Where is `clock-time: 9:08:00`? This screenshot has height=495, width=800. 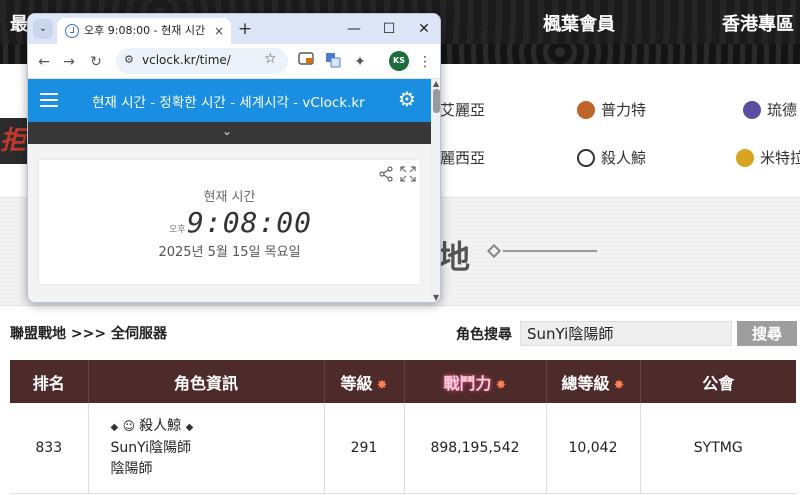
clock-time: 9:08:00 is located at coordinates (250, 222).